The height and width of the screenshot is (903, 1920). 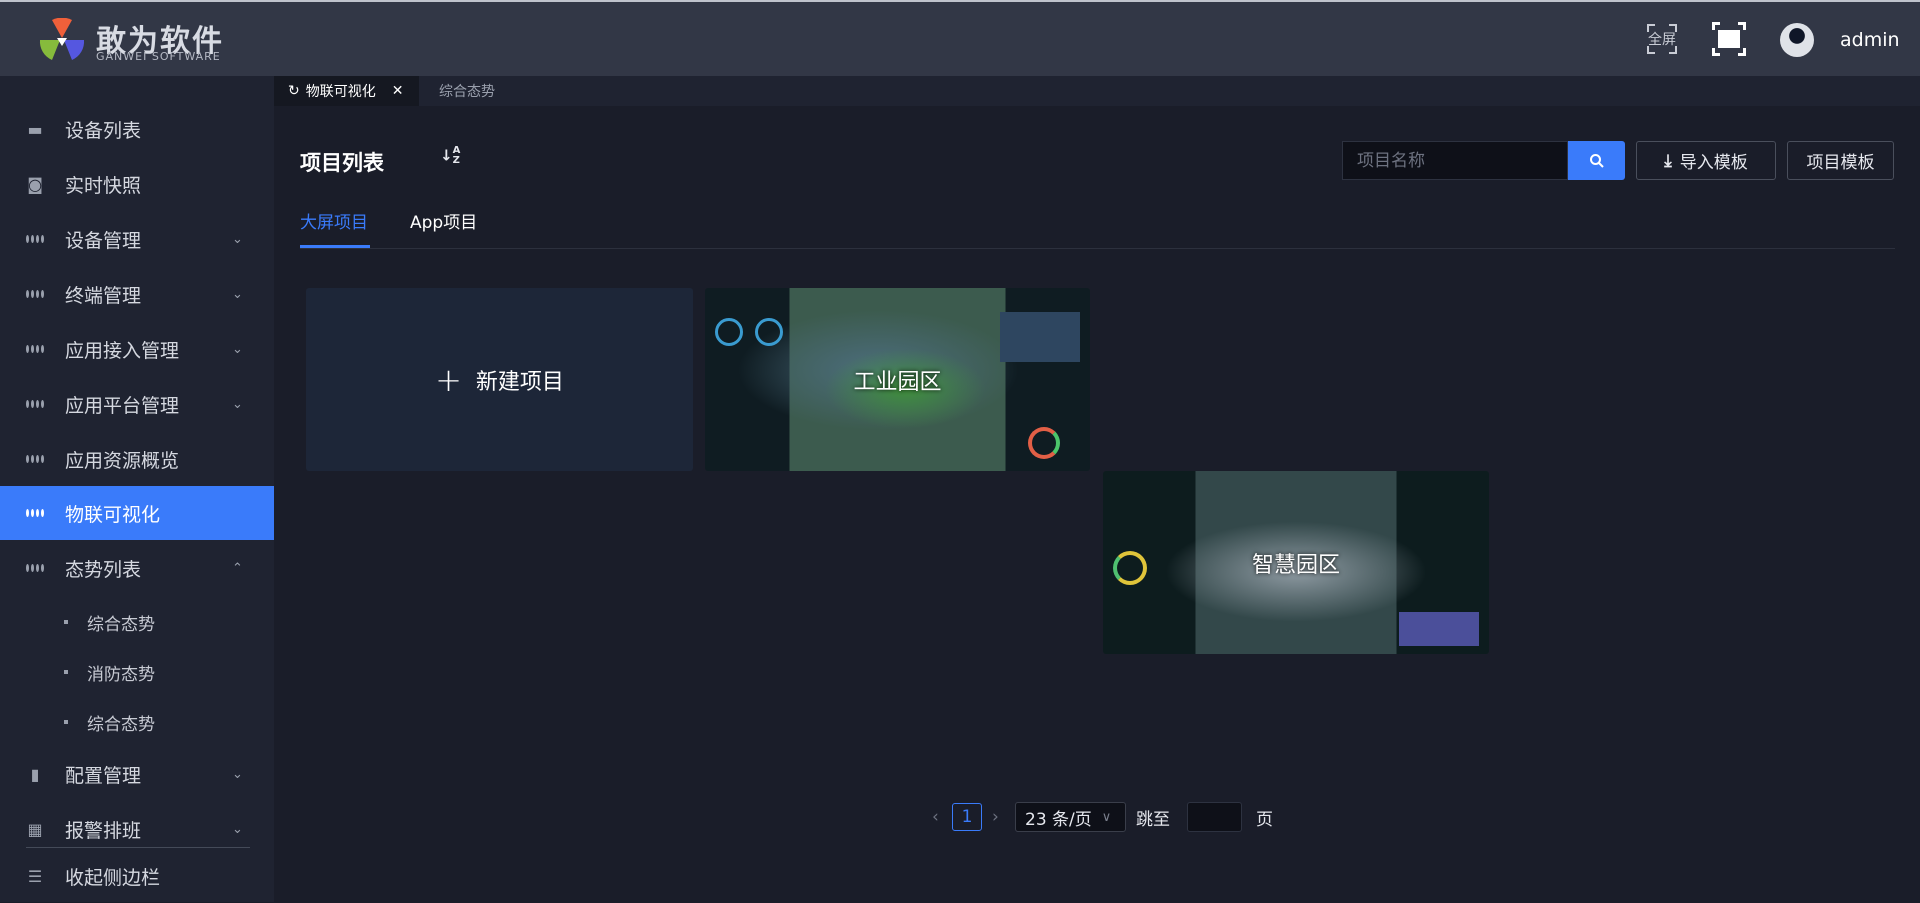 I want to click on sidebar-item-resource-overview: 应用资源概览, so click(x=137, y=459).